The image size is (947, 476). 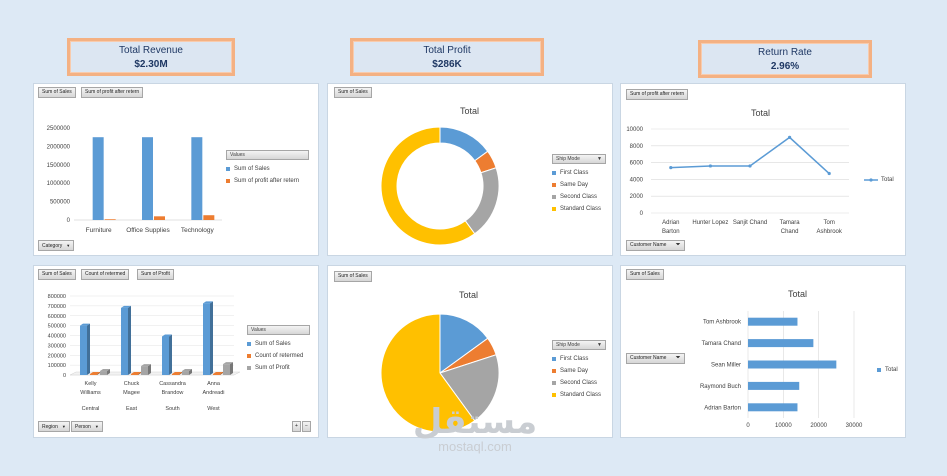 What do you see at coordinates (278, 356) in the screenshot?
I see `legend-item: Count of retermed` at bounding box center [278, 356].